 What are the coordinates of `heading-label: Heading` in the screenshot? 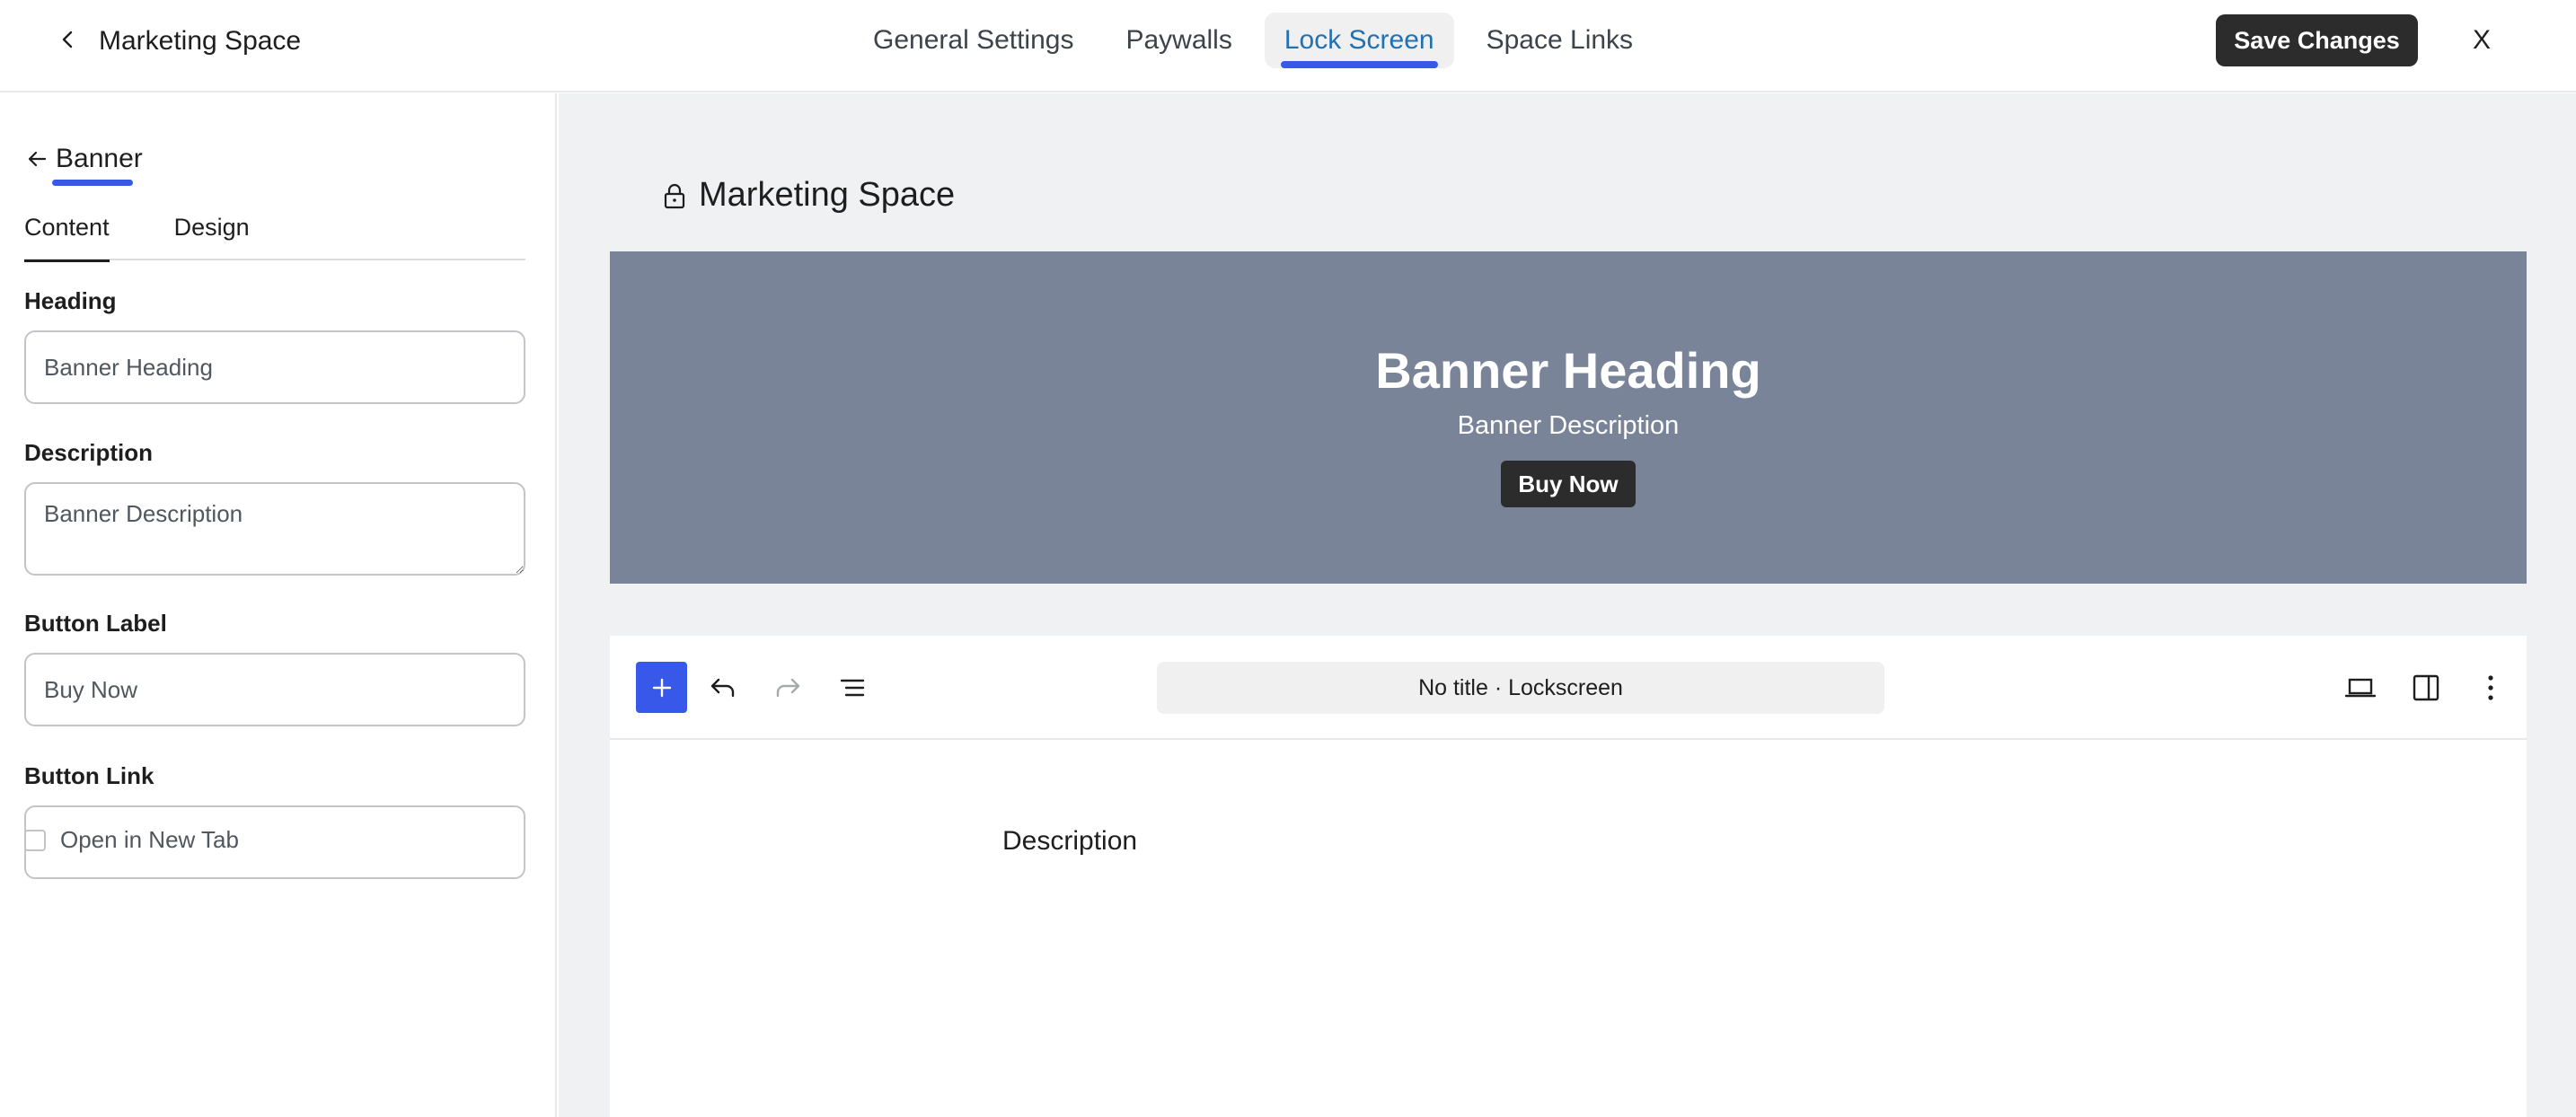 It's located at (70, 300).